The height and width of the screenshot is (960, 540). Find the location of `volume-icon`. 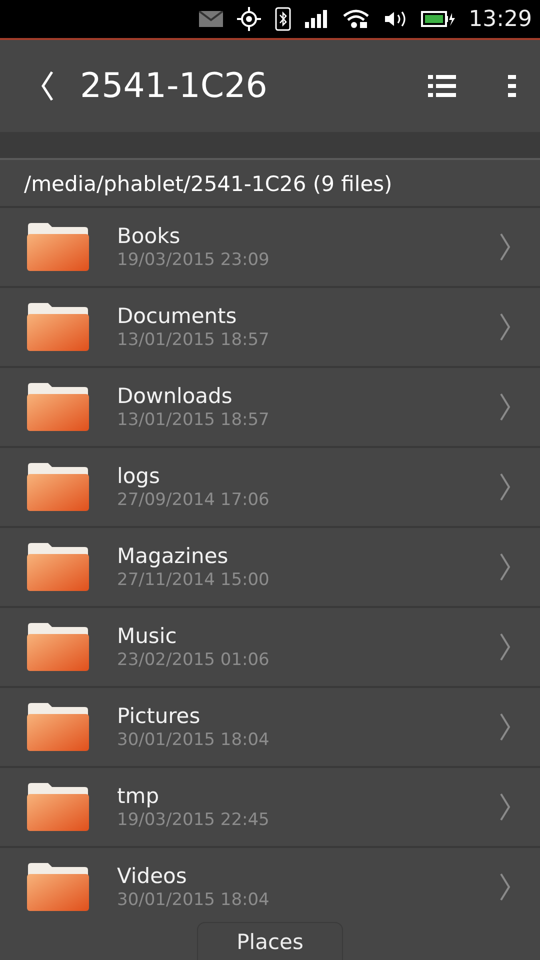

volume-icon is located at coordinates (394, 19).